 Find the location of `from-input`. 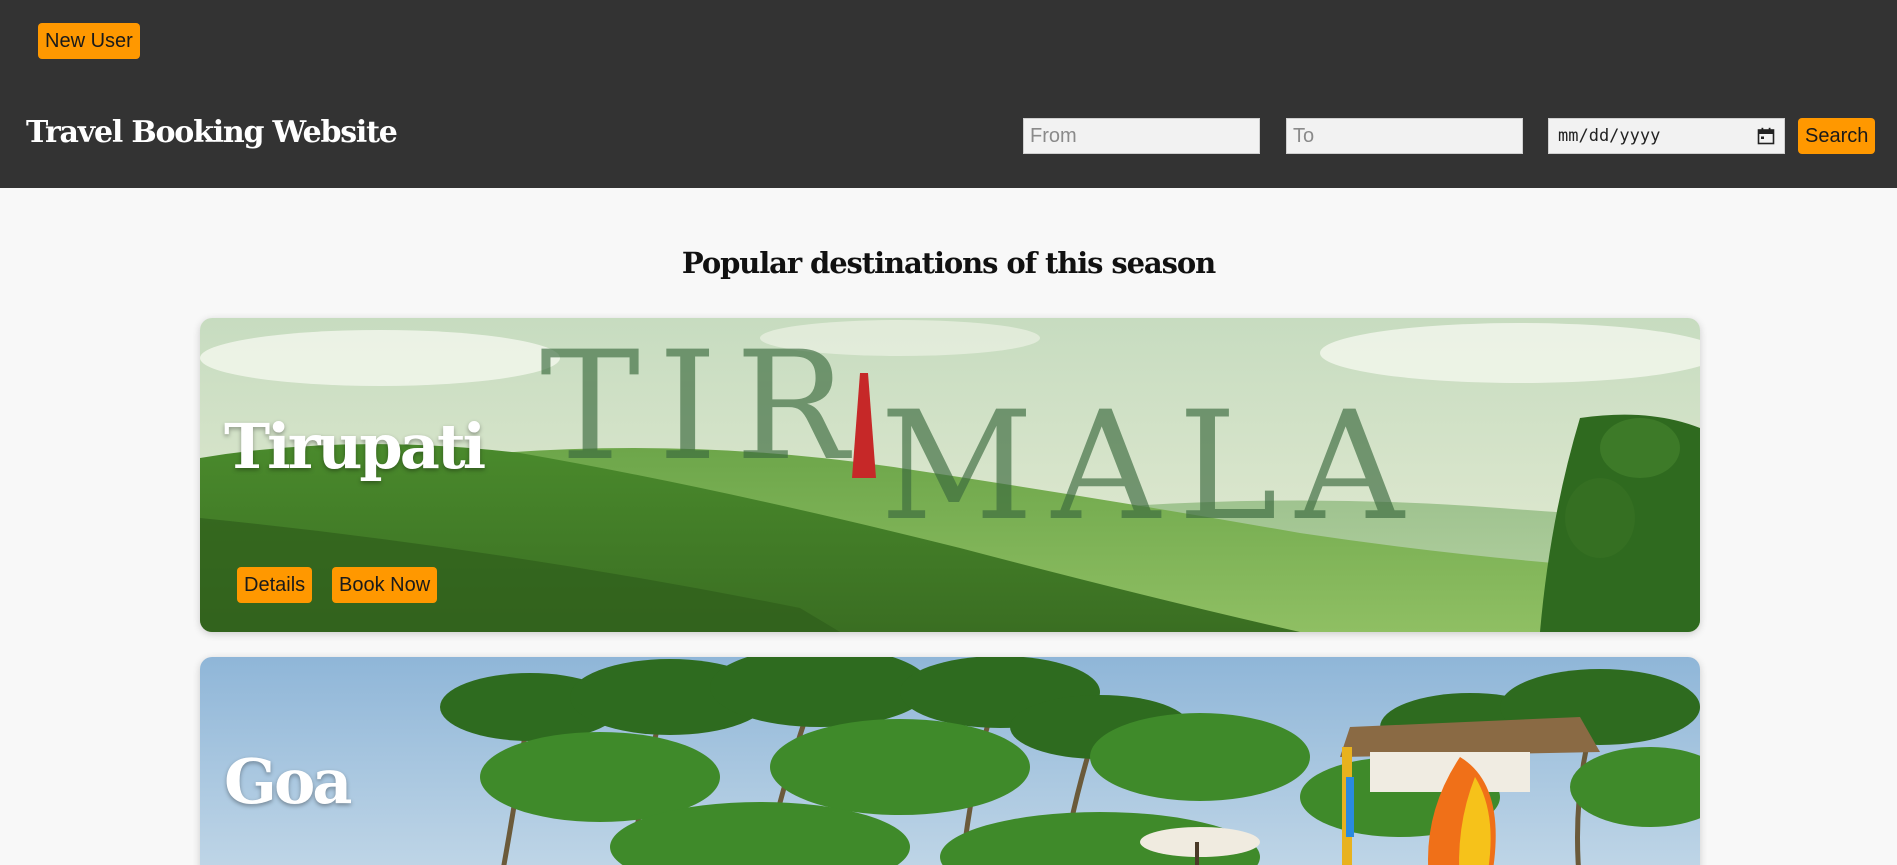

from-input is located at coordinates (1141, 136).